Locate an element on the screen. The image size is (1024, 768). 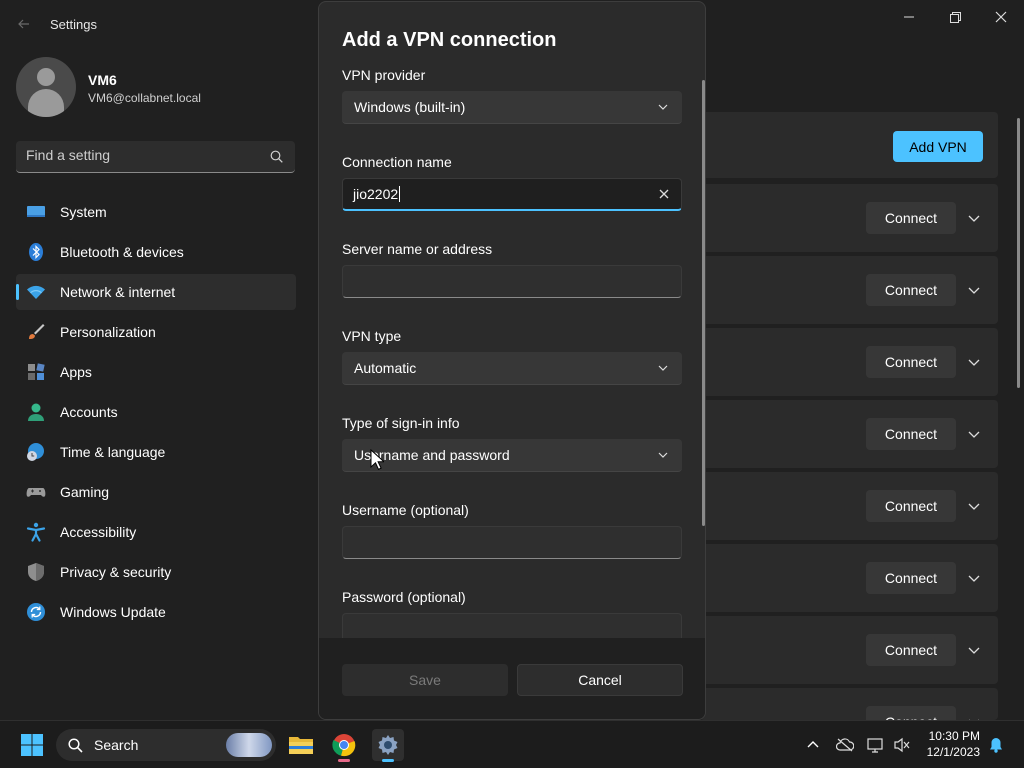
settings-gear-icon is located at coordinates (388, 745).